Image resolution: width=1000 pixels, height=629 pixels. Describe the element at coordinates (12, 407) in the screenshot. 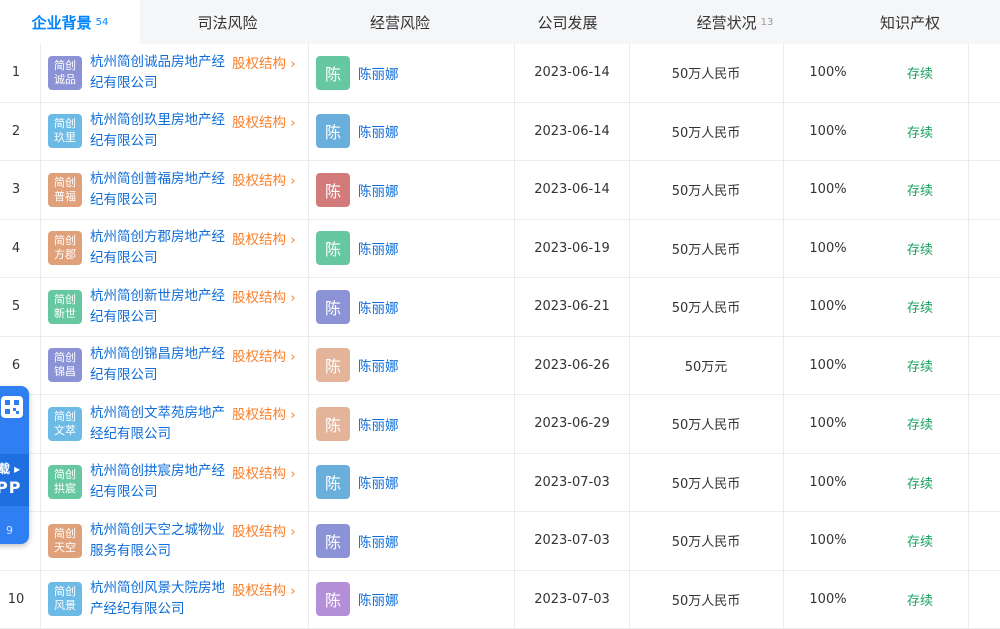

I see `qr-code-icon` at that location.